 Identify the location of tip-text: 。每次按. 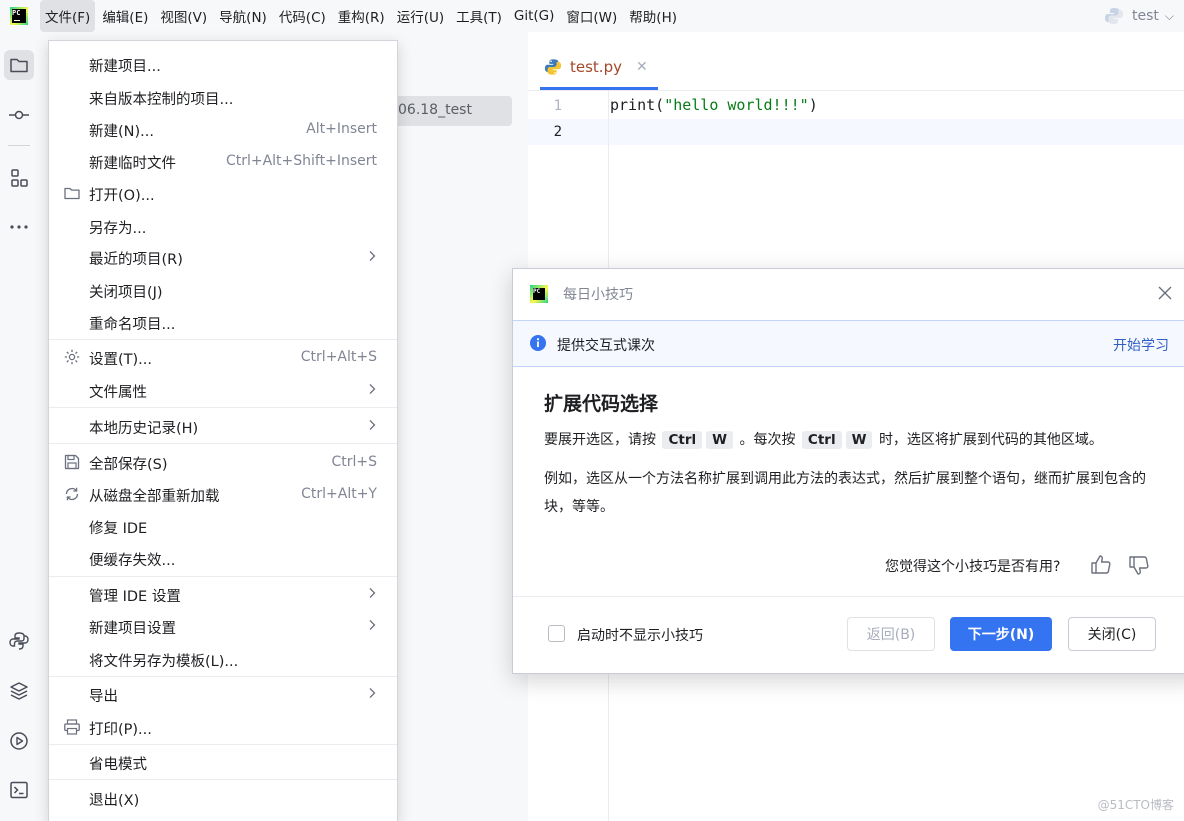
(767, 440).